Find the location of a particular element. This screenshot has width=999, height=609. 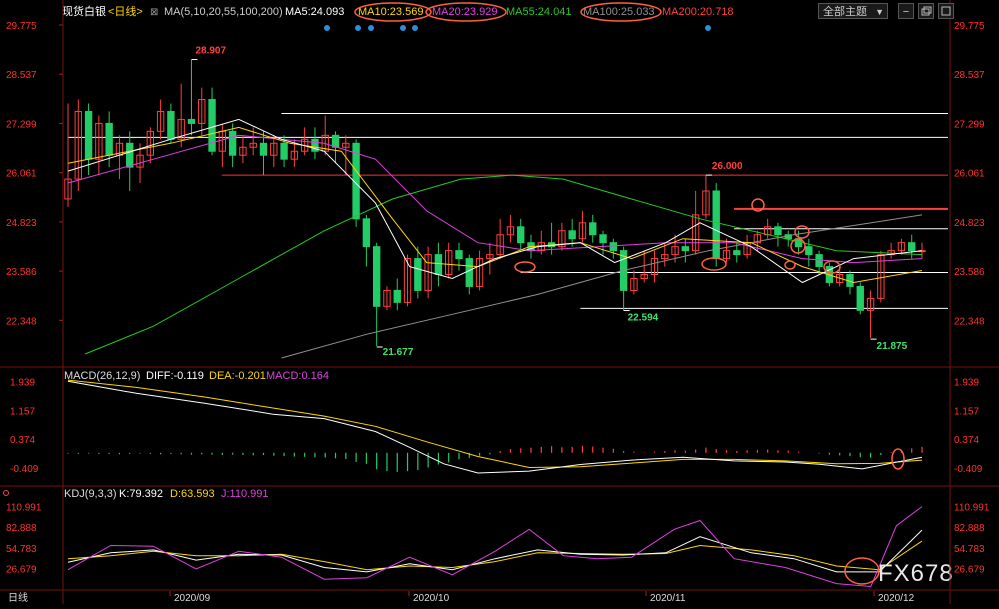

y-tick-right: 26.061 is located at coordinates (969, 174).